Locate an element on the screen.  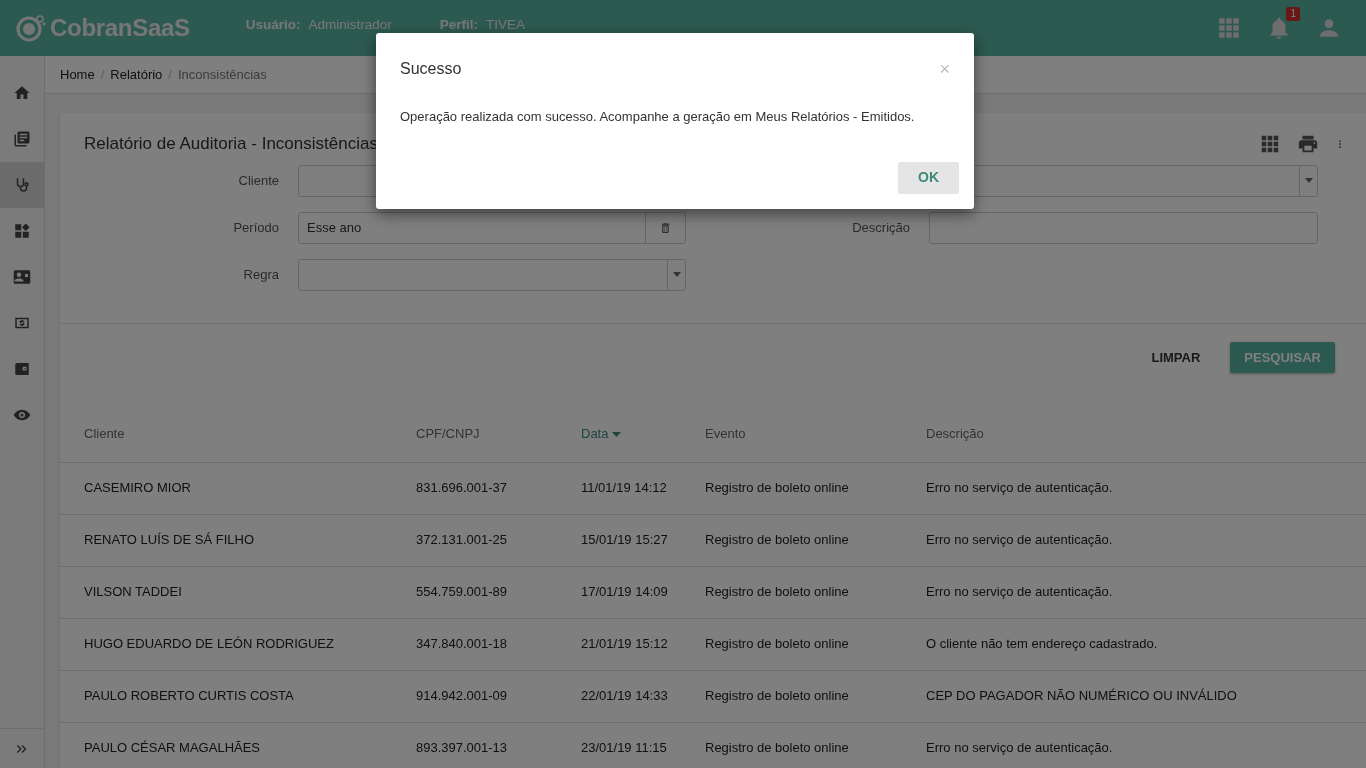
close-button: × is located at coordinates (944, 69).